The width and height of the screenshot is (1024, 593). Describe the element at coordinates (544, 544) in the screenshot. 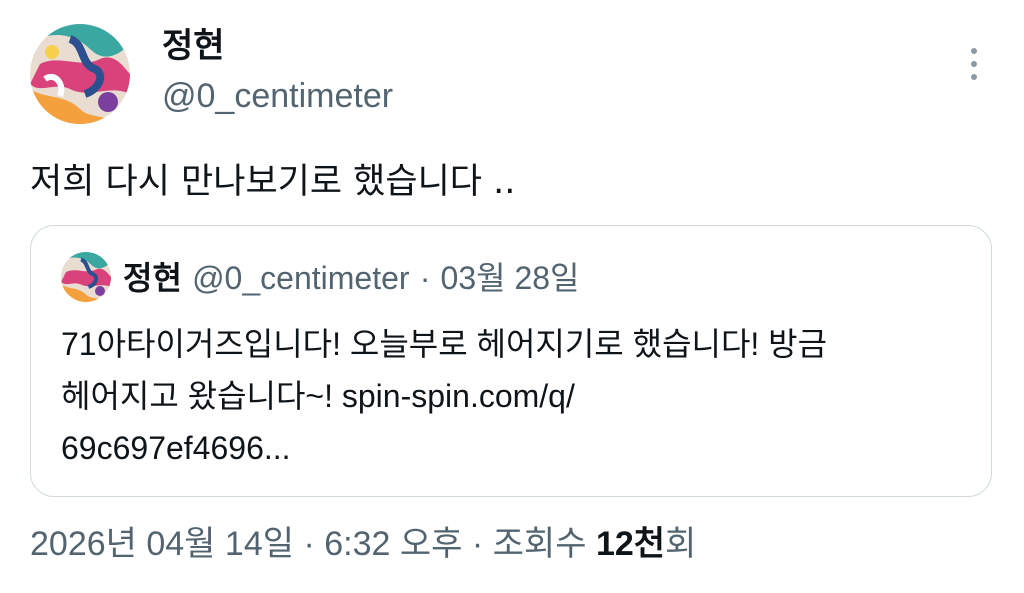

I see `views-label: 조회수` at that location.